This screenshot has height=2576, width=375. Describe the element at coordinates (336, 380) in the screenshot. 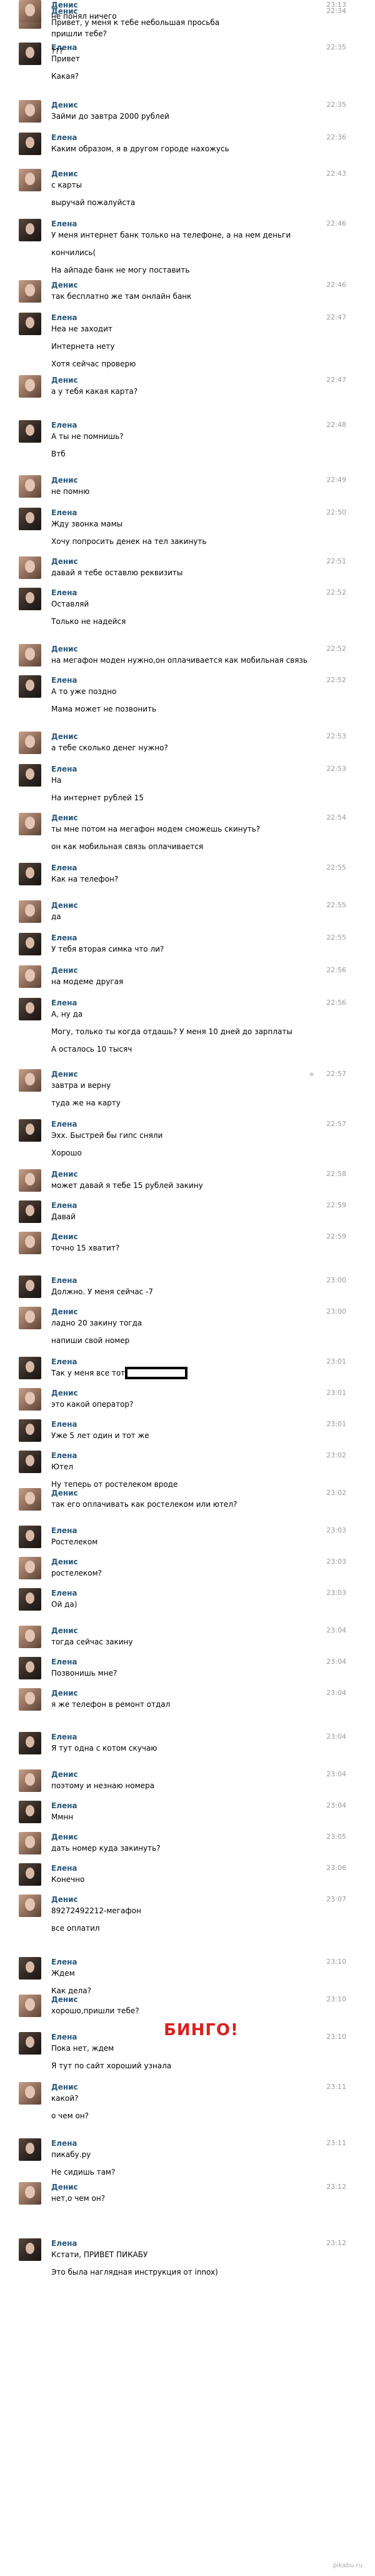

I see `message-time: 22:47` at that location.